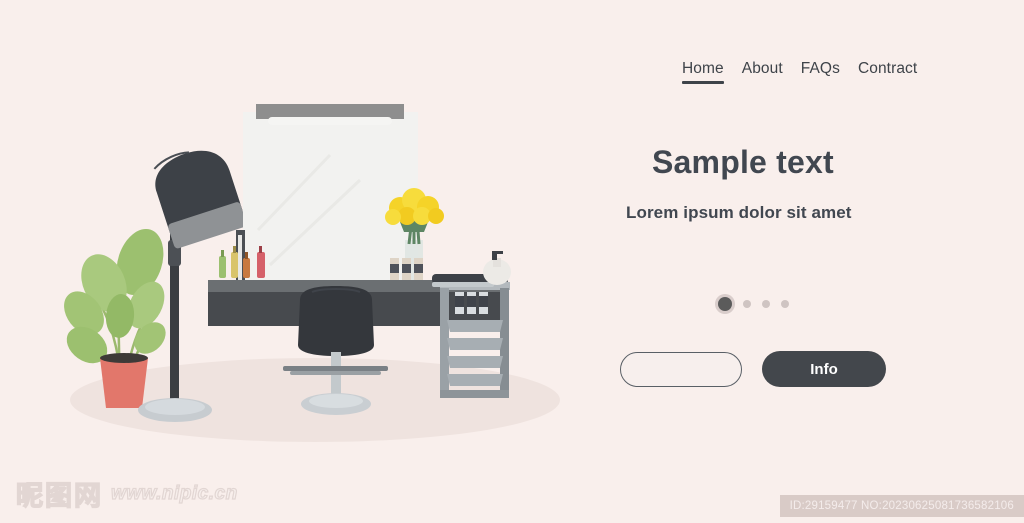 This screenshot has width=1024, height=523. I want to click on page-subtitle: Lorem ipsum dolor sit amet, so click(739, 212).